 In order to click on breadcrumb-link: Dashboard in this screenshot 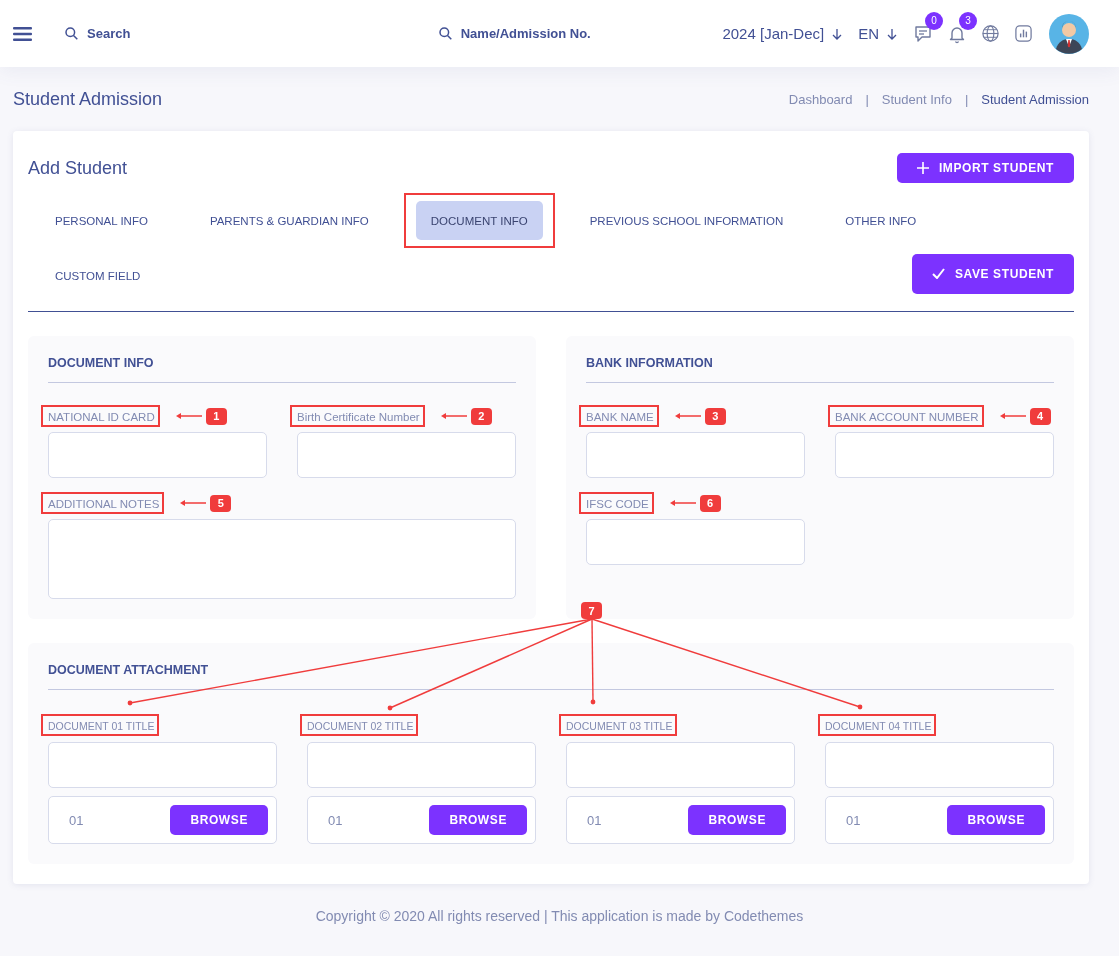, I will do `click(820, 99)`.